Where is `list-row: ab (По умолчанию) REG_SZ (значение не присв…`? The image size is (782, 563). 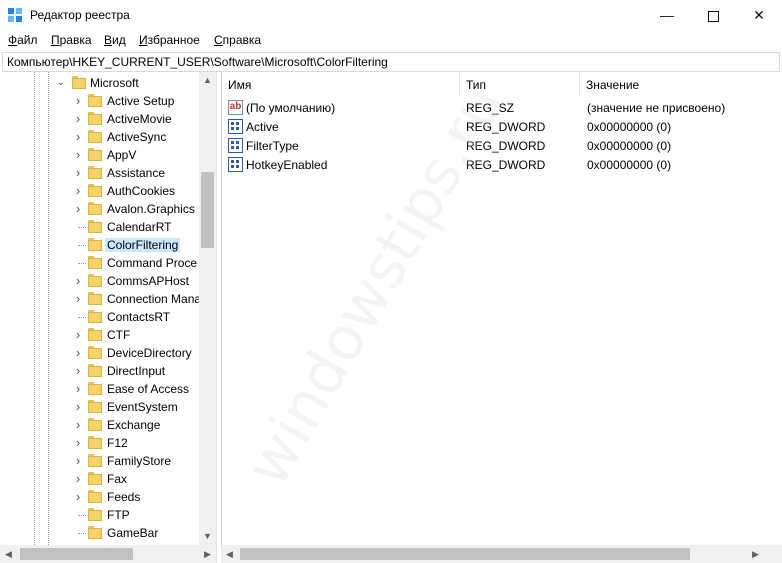 list-row: ab (По умолчанию) REG_SZ (значение не присв… is located at coordinates (502, 108).